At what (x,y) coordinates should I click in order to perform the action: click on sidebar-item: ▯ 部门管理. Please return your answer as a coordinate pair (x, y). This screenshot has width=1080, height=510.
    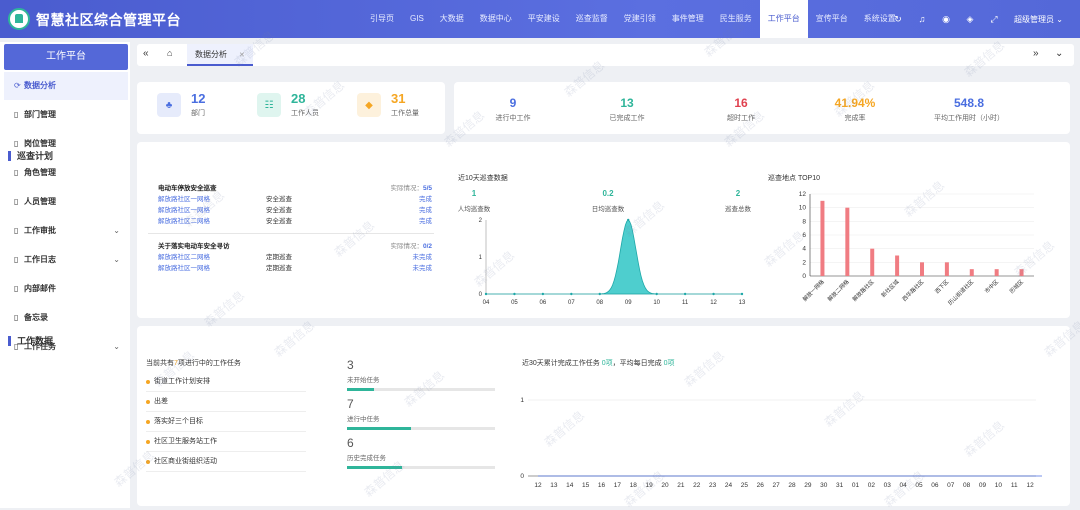
    Looking at the image, I should click on (66, 115).